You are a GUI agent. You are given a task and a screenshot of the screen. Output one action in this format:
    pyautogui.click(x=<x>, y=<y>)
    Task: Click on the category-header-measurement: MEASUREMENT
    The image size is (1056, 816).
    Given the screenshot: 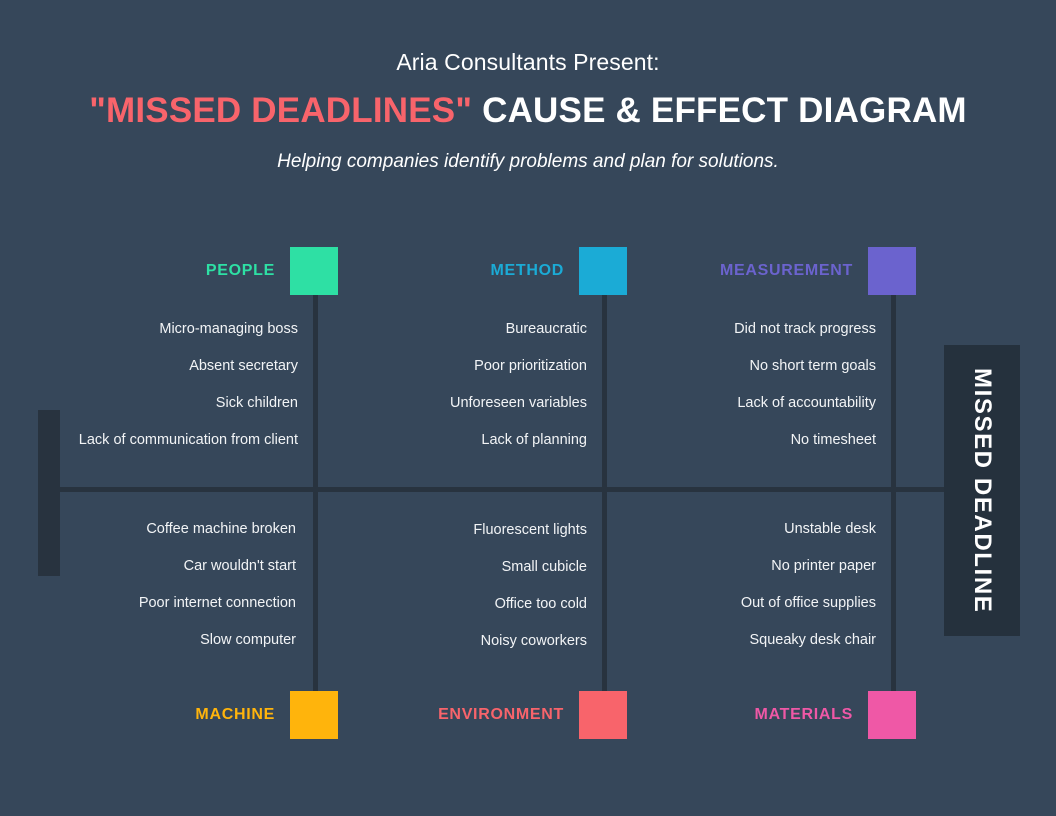 What is the action you would take?
    pyautogui.click(x=788, y=271)
    